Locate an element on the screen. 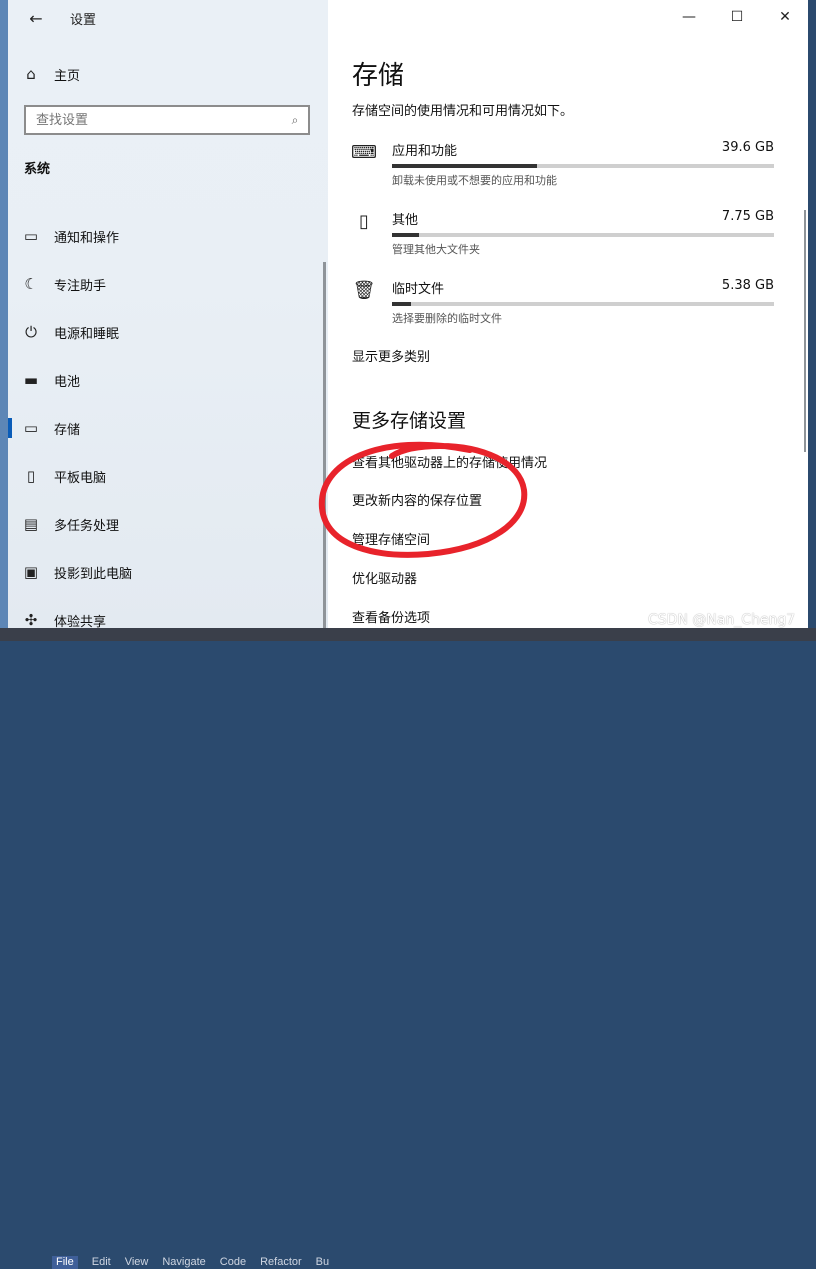 This screenshot has height=1269, width=816. bg-menu-navigate: Navigate is located at coordinates (184, 1262).